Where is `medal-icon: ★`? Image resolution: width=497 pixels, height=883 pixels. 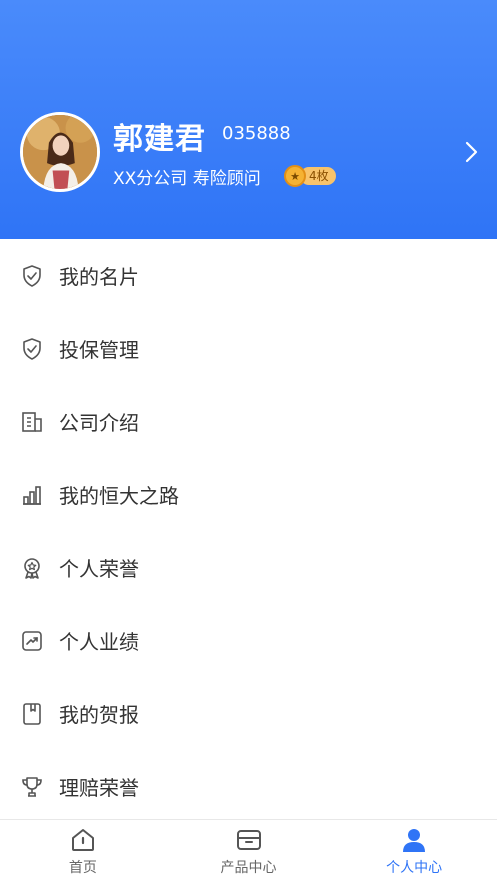
medal-icon: ★ is located at coordinates (295, 176).